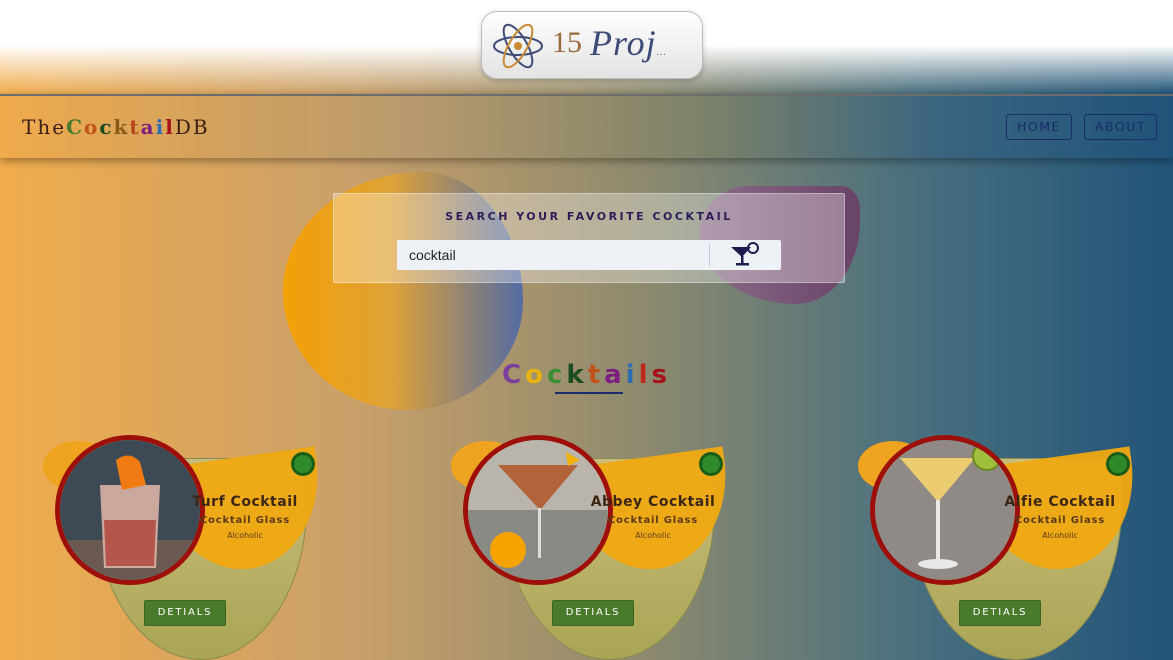 The height and width of the screenshot is (660, 1173). Describe the element at coordinates (615, 375) in the screenshot. I see `title-letter: a` at that location.